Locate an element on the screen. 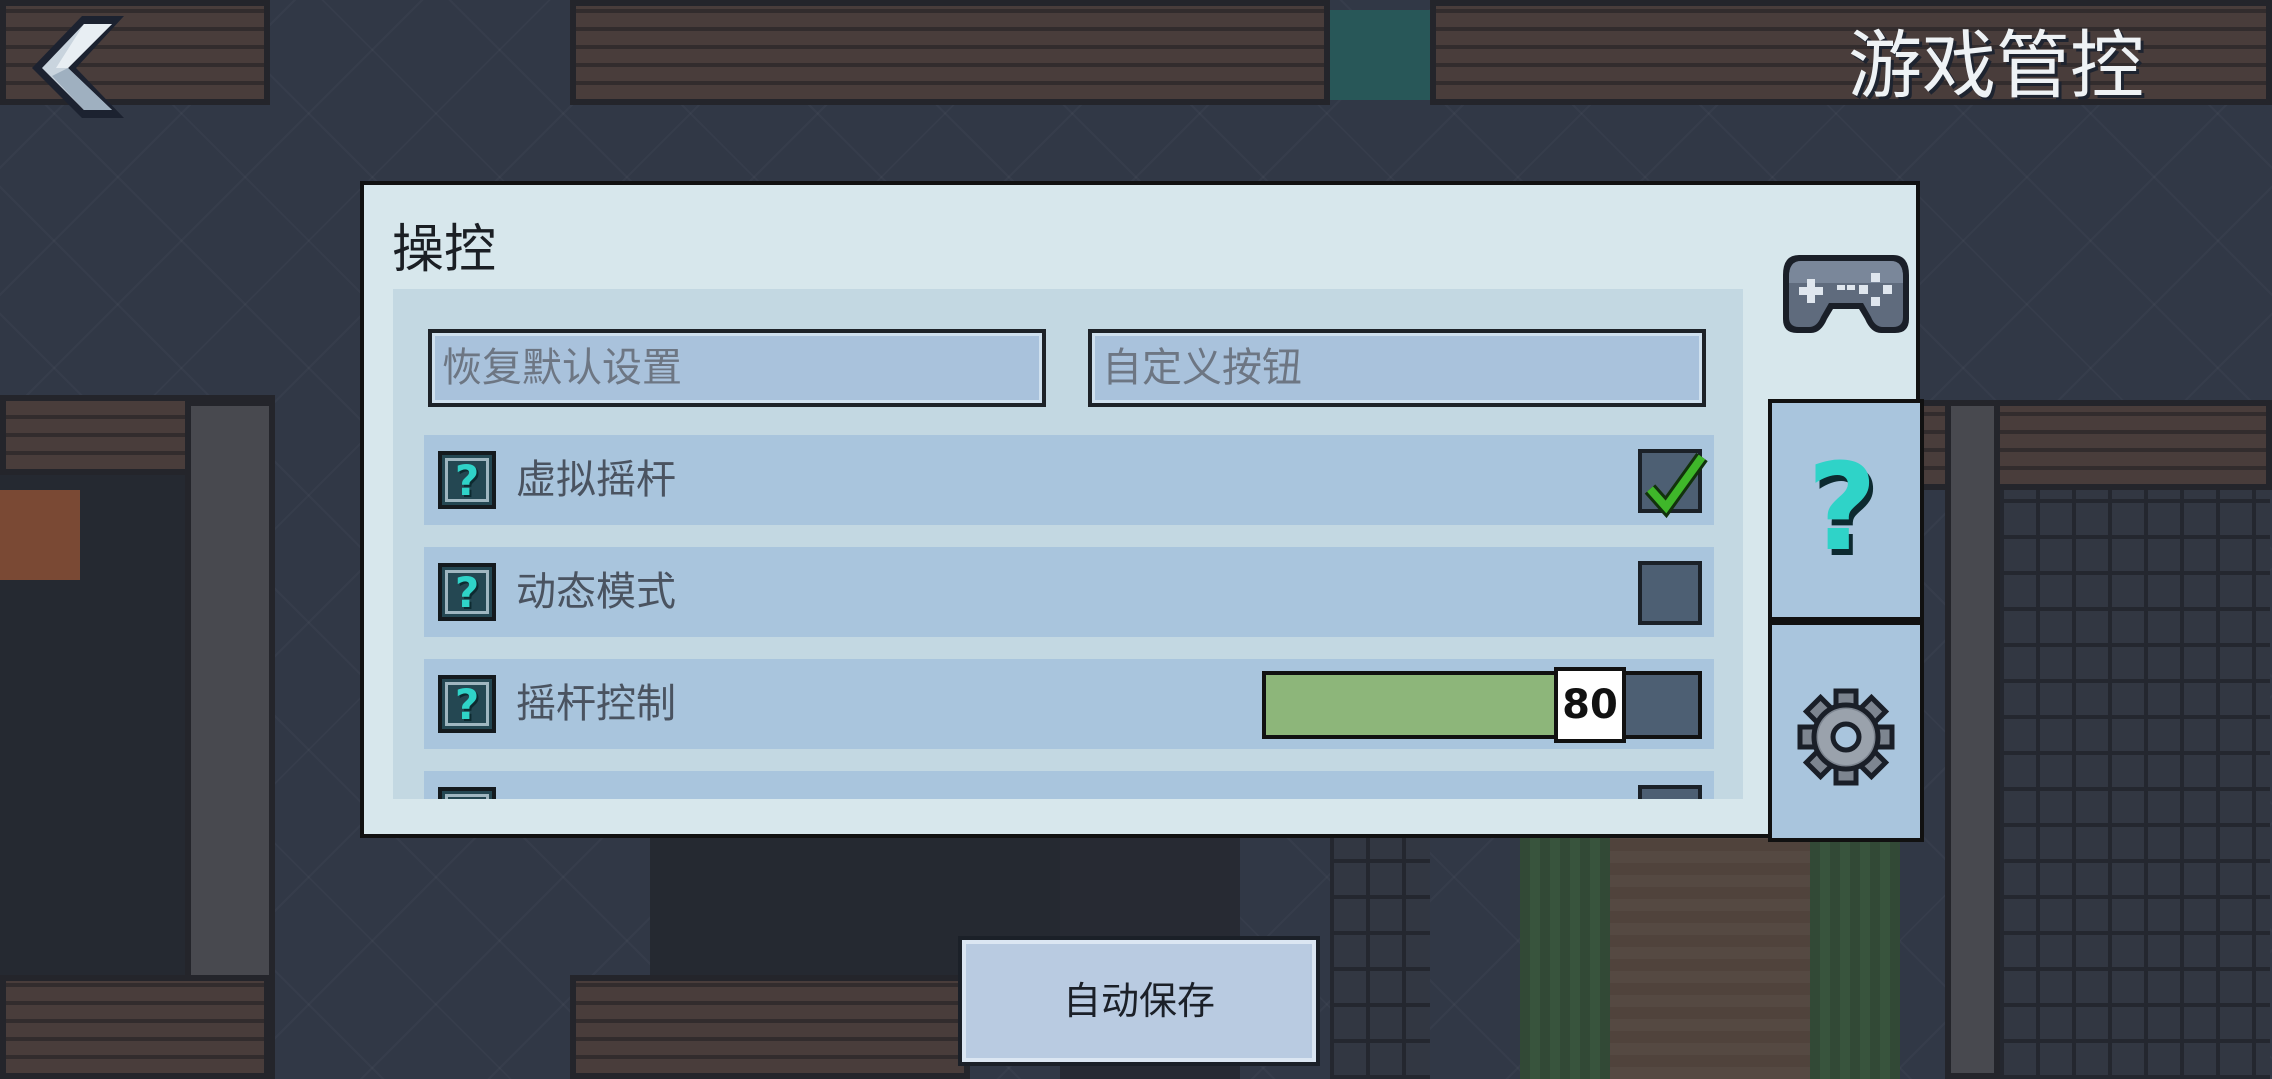  tab-settings is located at coordinates (1846, 731).